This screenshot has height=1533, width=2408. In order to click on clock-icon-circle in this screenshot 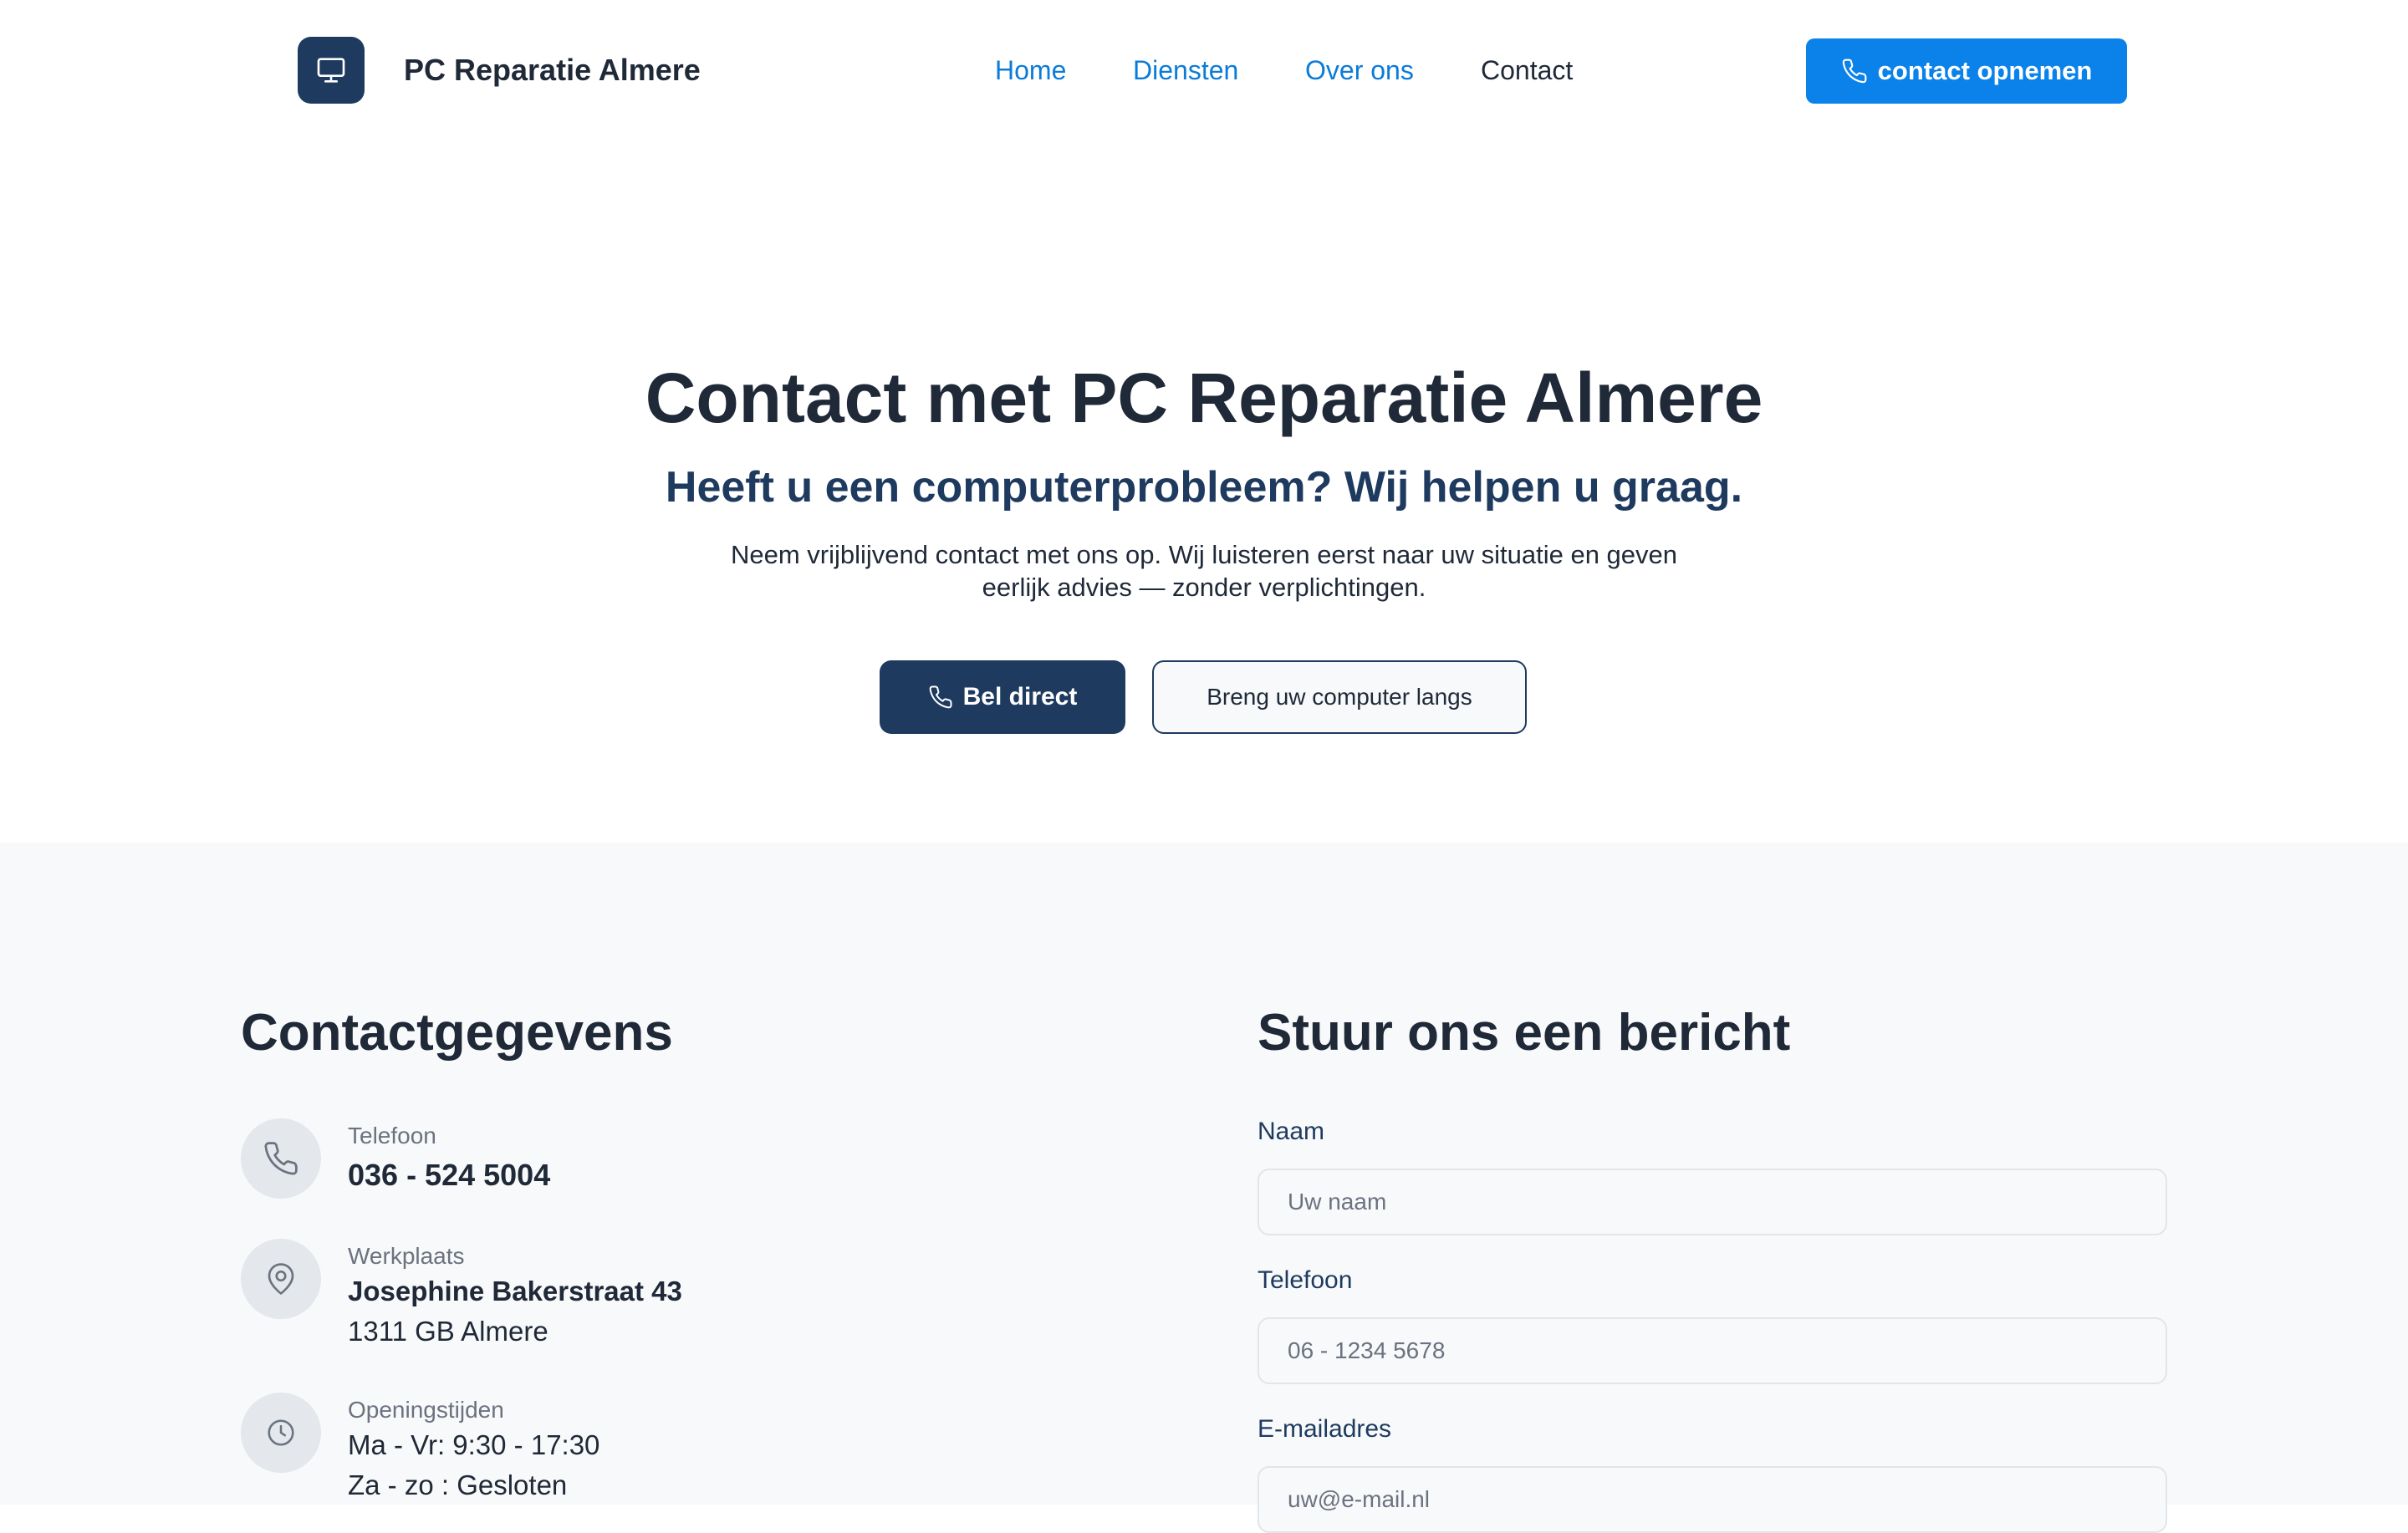, I will do `click(281, 1433)`.